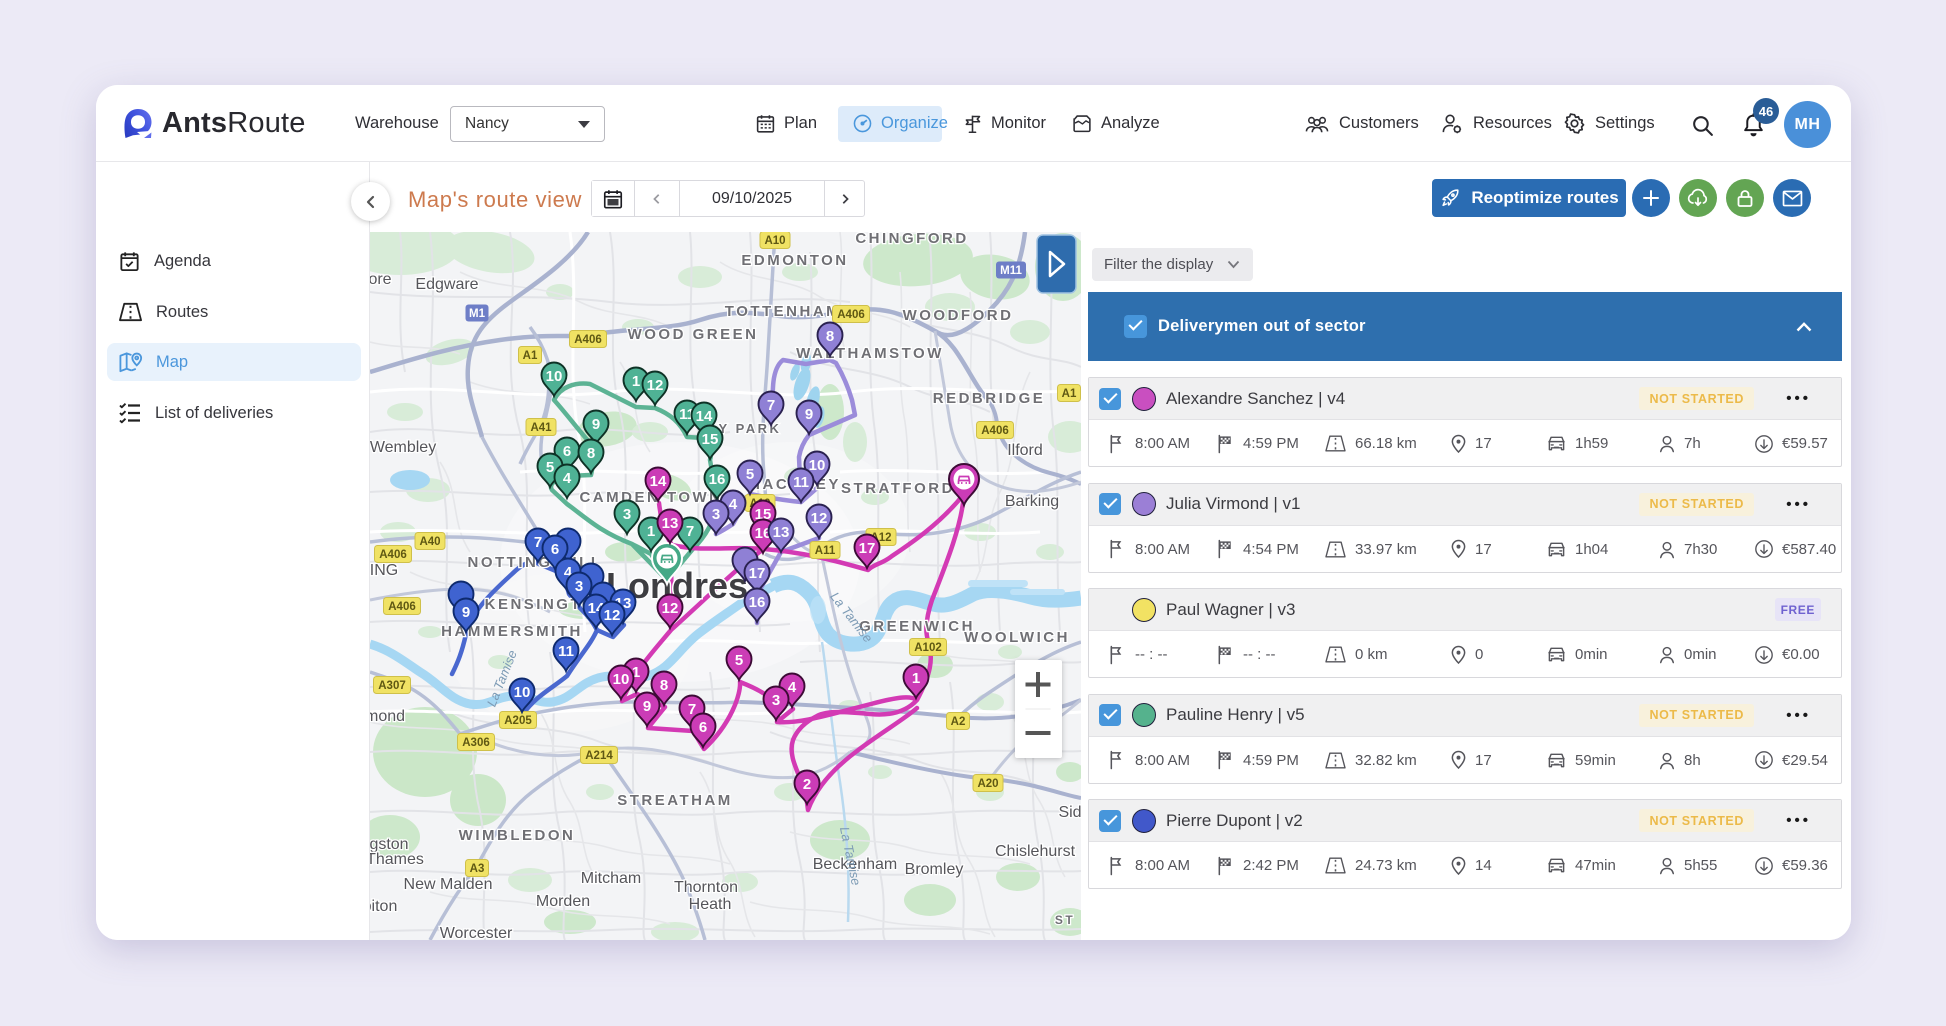 Image resolution: width=1946 pixels, height=1026 pixels. I want to click on svg-text: A3, so click(477, 869).